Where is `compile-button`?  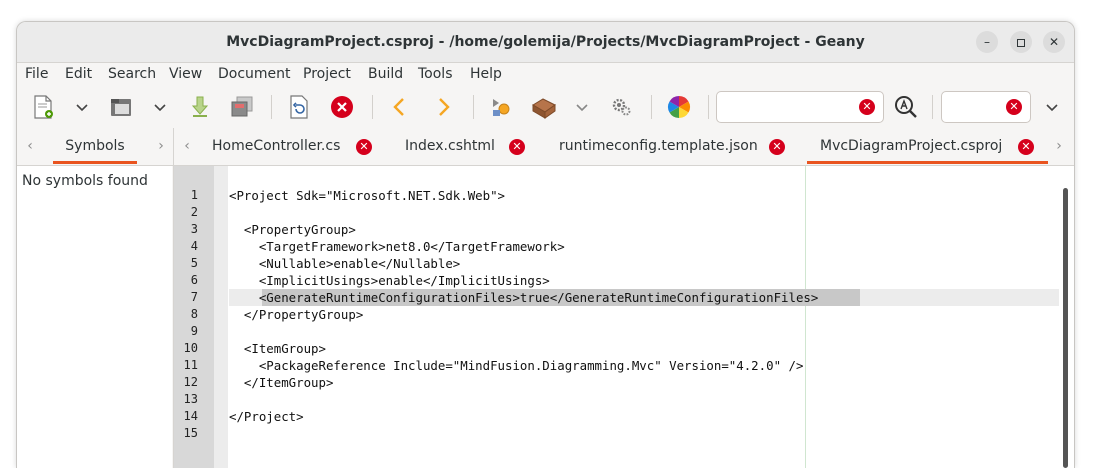 compile-button is located at coordinates (501, 107).